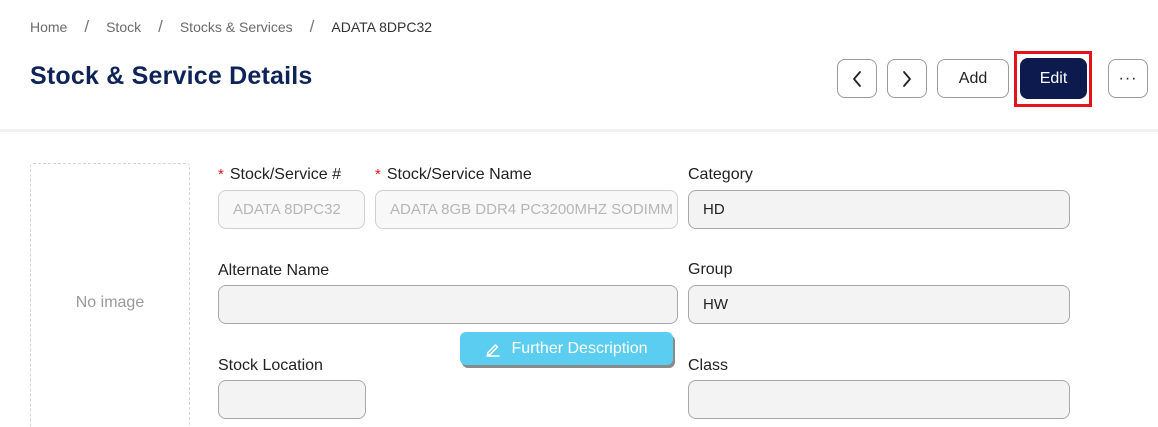  I want to click on further-description-button: Further Description, so click(566, 348).